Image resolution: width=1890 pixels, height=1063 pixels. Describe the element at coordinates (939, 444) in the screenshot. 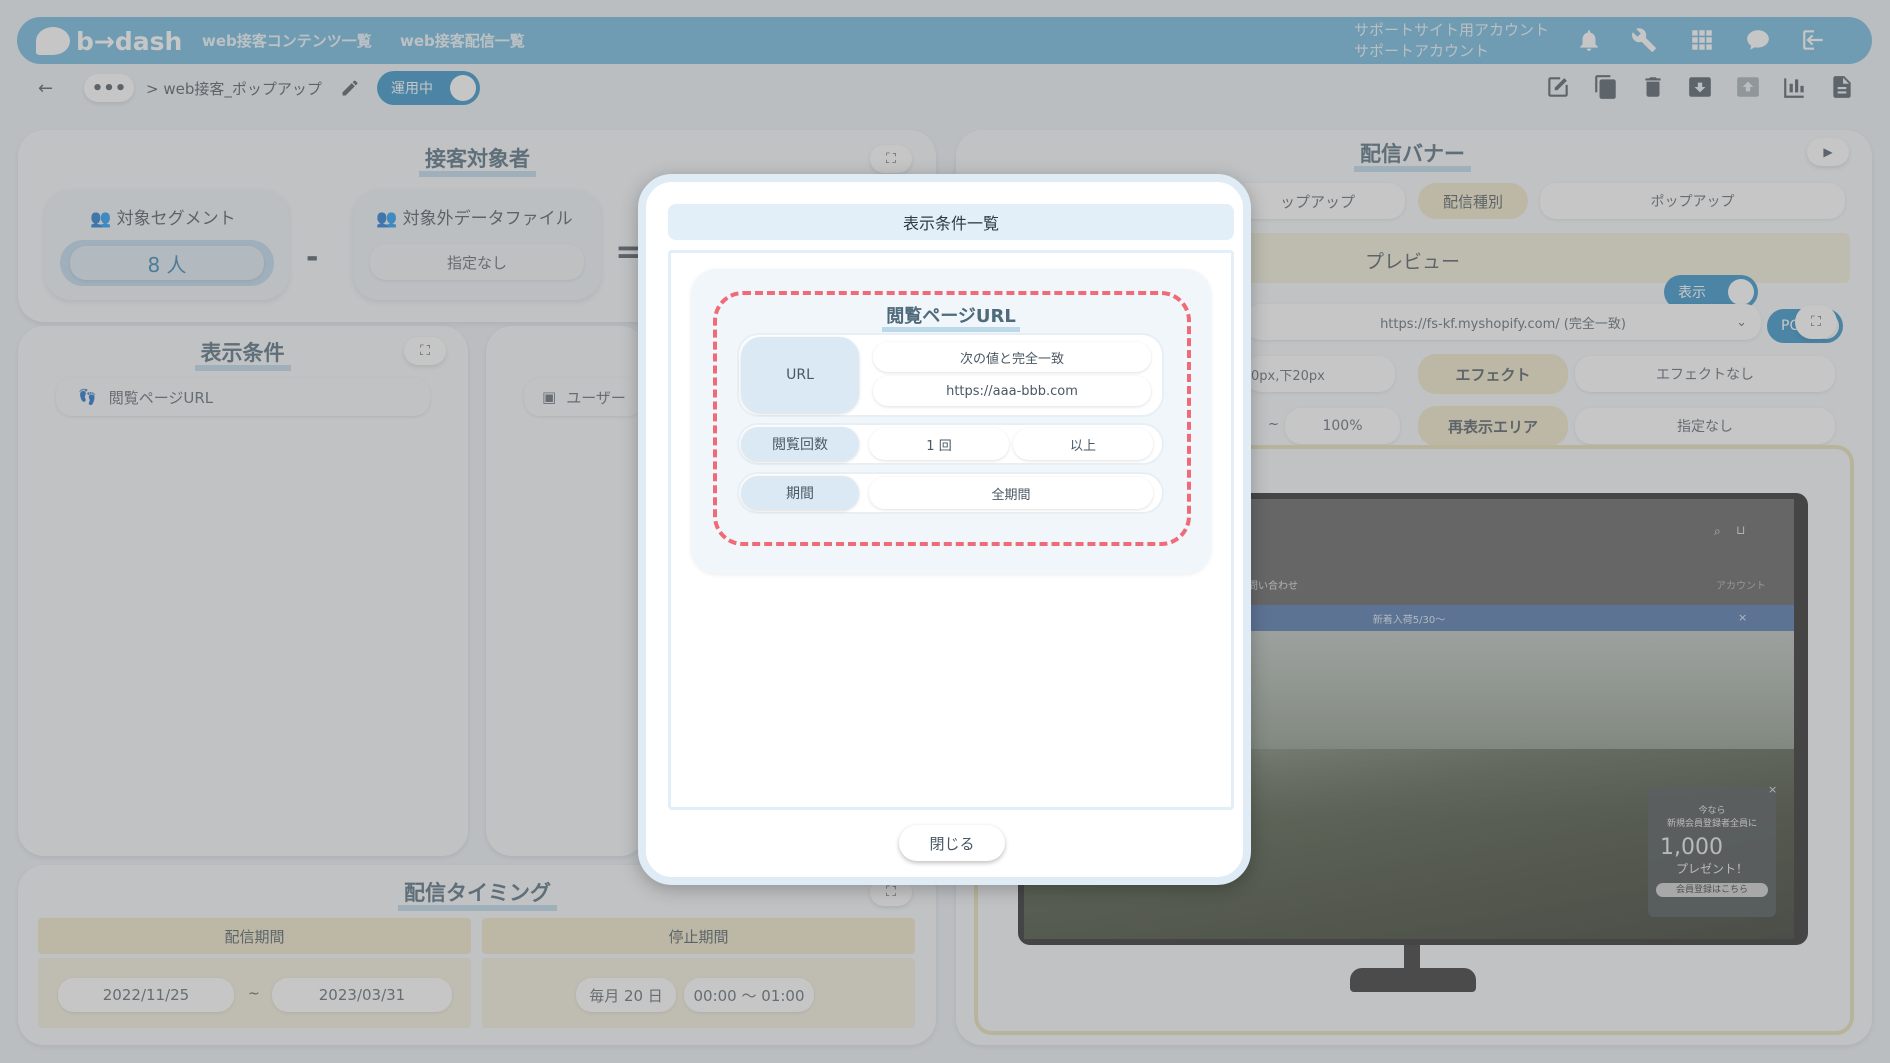

I see `views-count: 1 回` at that location.